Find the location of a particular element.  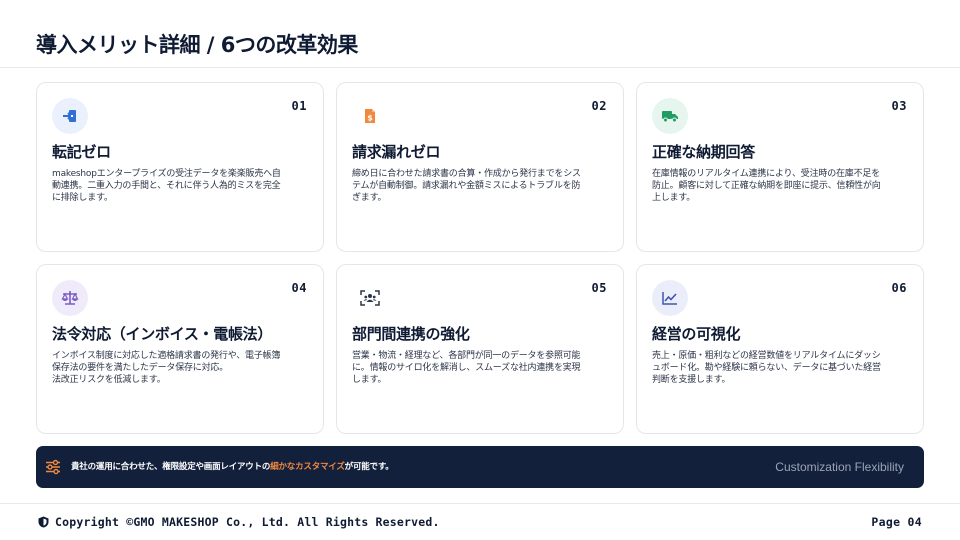

card-title: 請求漏れゼロ is located at coordinates (396, 152).